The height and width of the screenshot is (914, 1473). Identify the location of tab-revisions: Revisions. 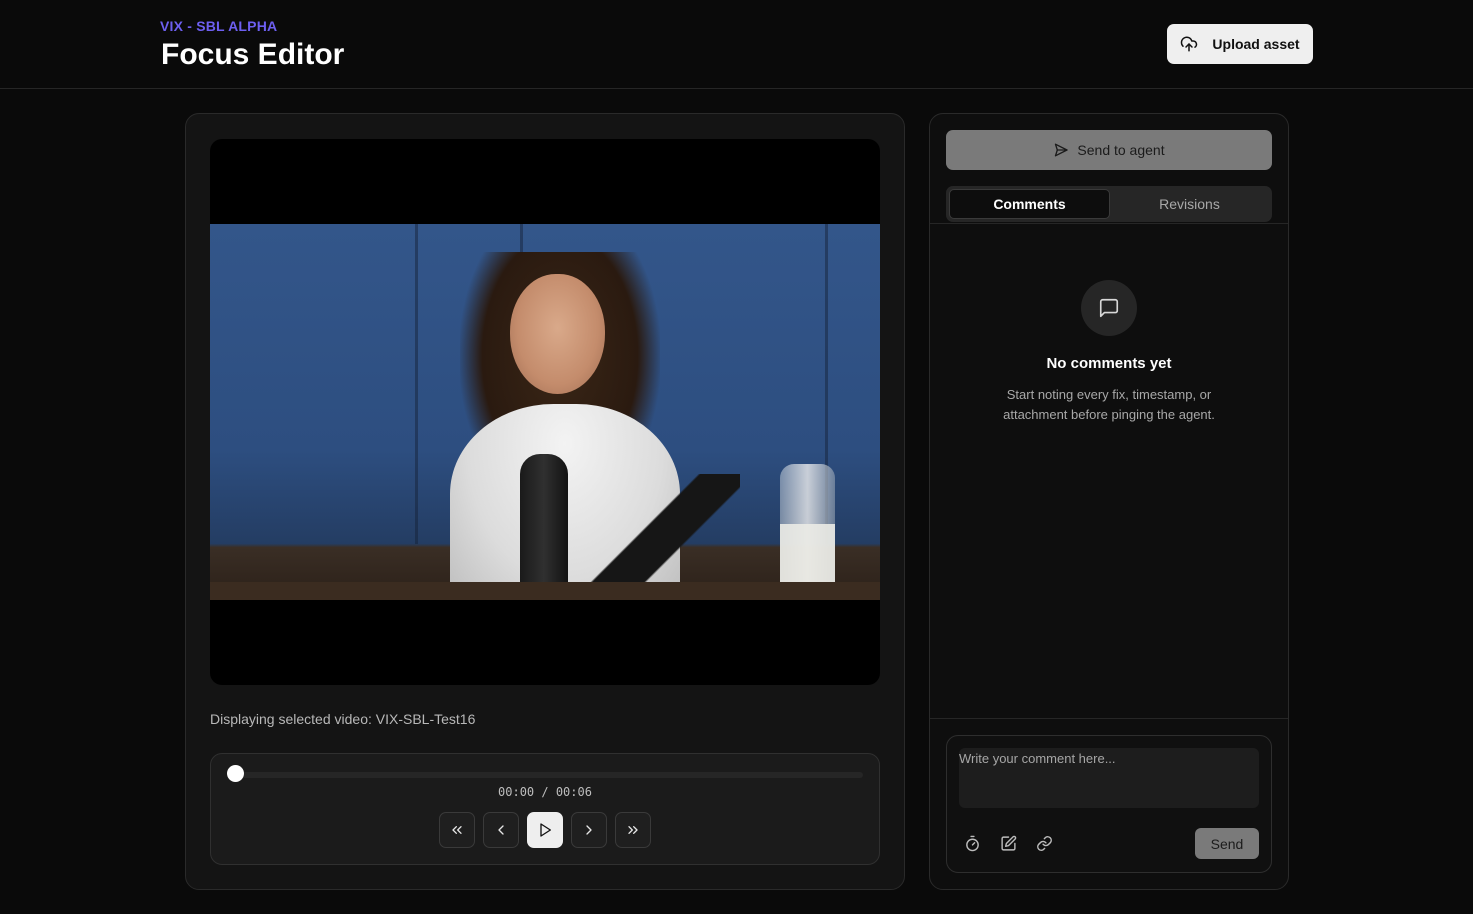
(1189, 204).